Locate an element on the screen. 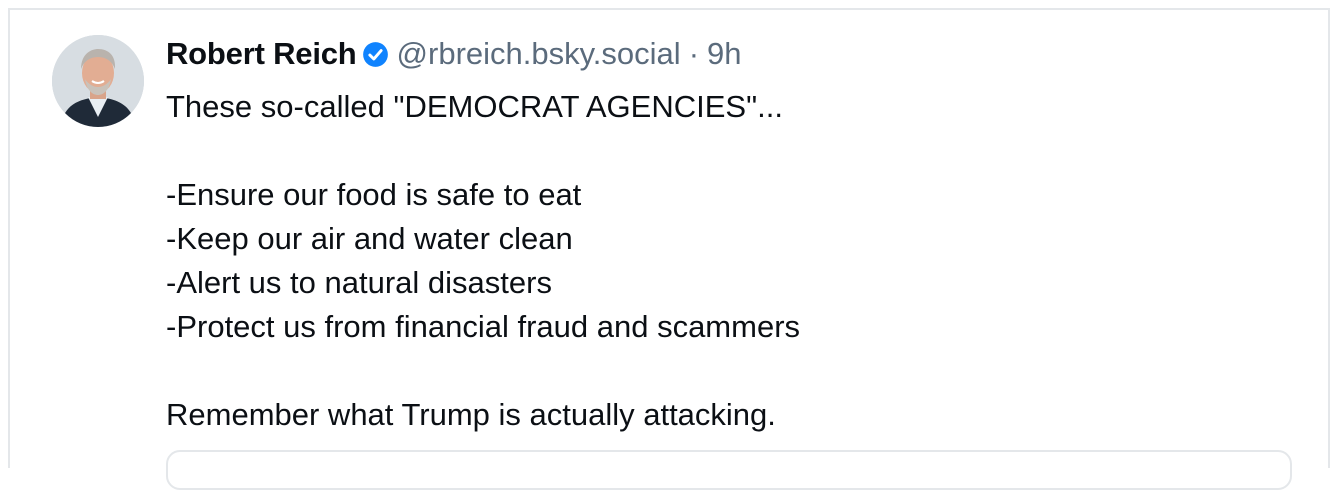 This screenshot has height=490, width=1340. avatar-image is located at coordinates (98, 81).